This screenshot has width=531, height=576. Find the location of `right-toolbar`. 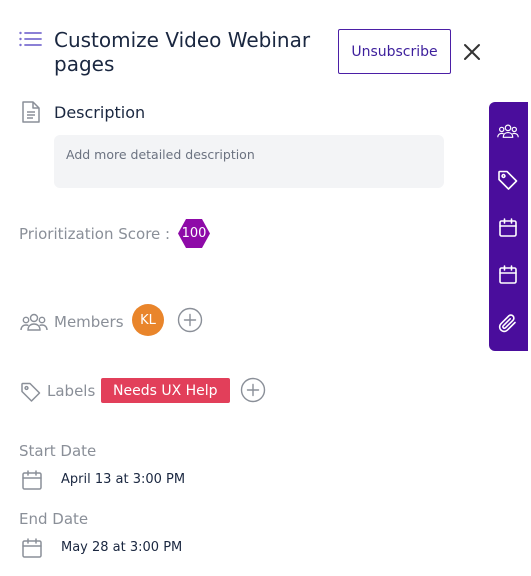

right-toolbar is located at coordinates (508, 226).